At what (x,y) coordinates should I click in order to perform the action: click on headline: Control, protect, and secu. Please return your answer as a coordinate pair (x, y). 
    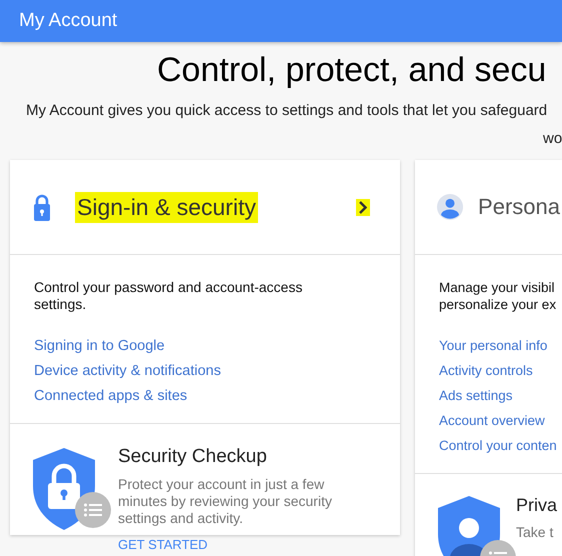
    Looking at the image, I should click on (352, 70).